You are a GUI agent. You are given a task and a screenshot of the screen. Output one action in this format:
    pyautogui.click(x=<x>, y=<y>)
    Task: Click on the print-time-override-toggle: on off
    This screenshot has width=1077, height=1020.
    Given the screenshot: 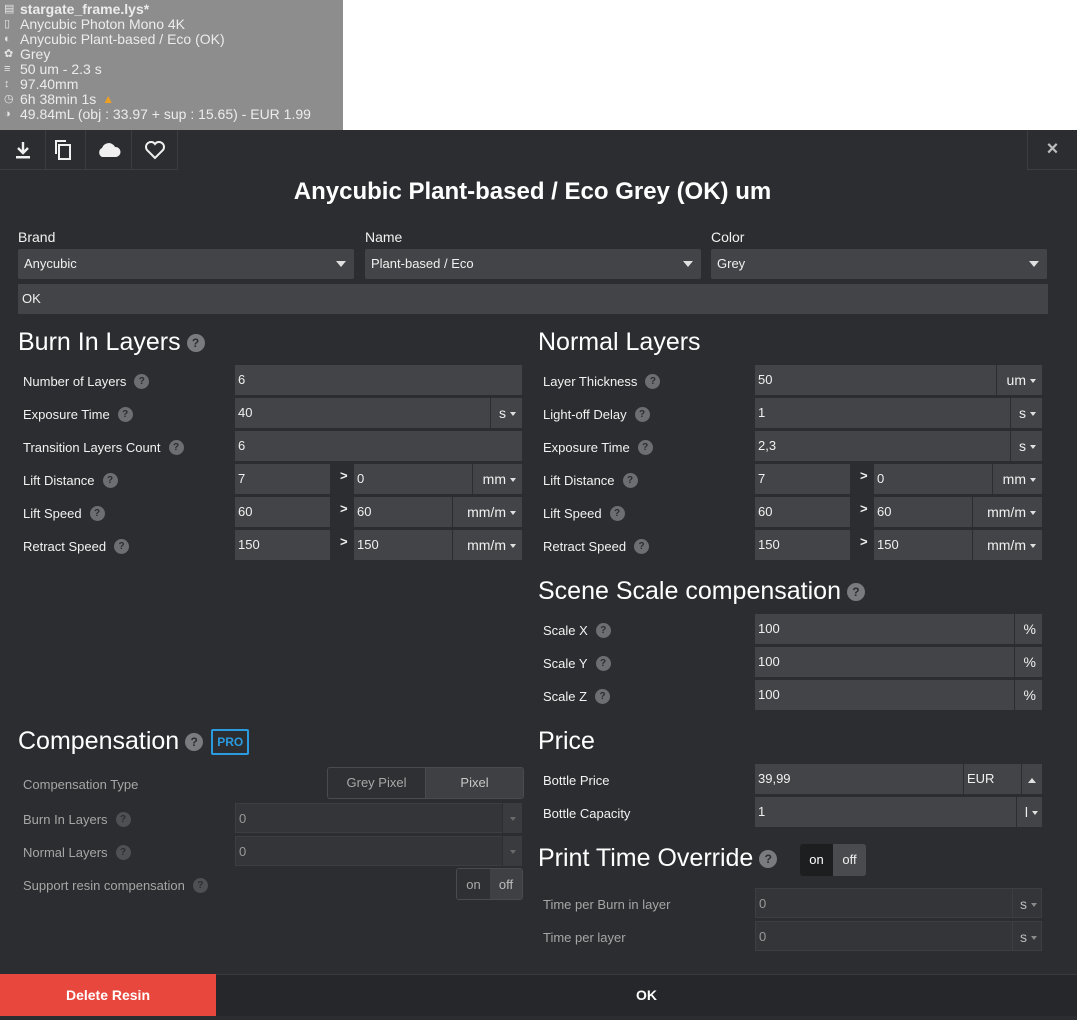 What is the action you would take?
    pyautogui.click(x=833, y=860)
    